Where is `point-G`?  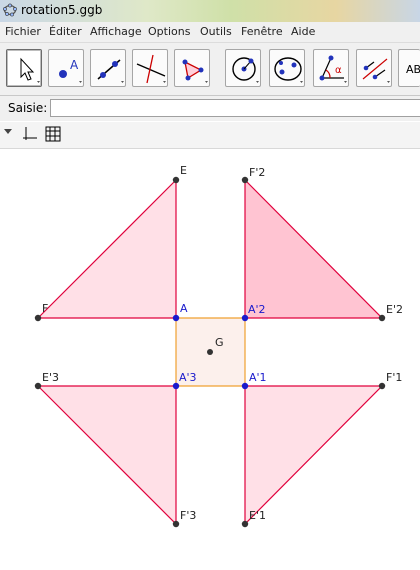 point-G is located at coordinates (210, 352).